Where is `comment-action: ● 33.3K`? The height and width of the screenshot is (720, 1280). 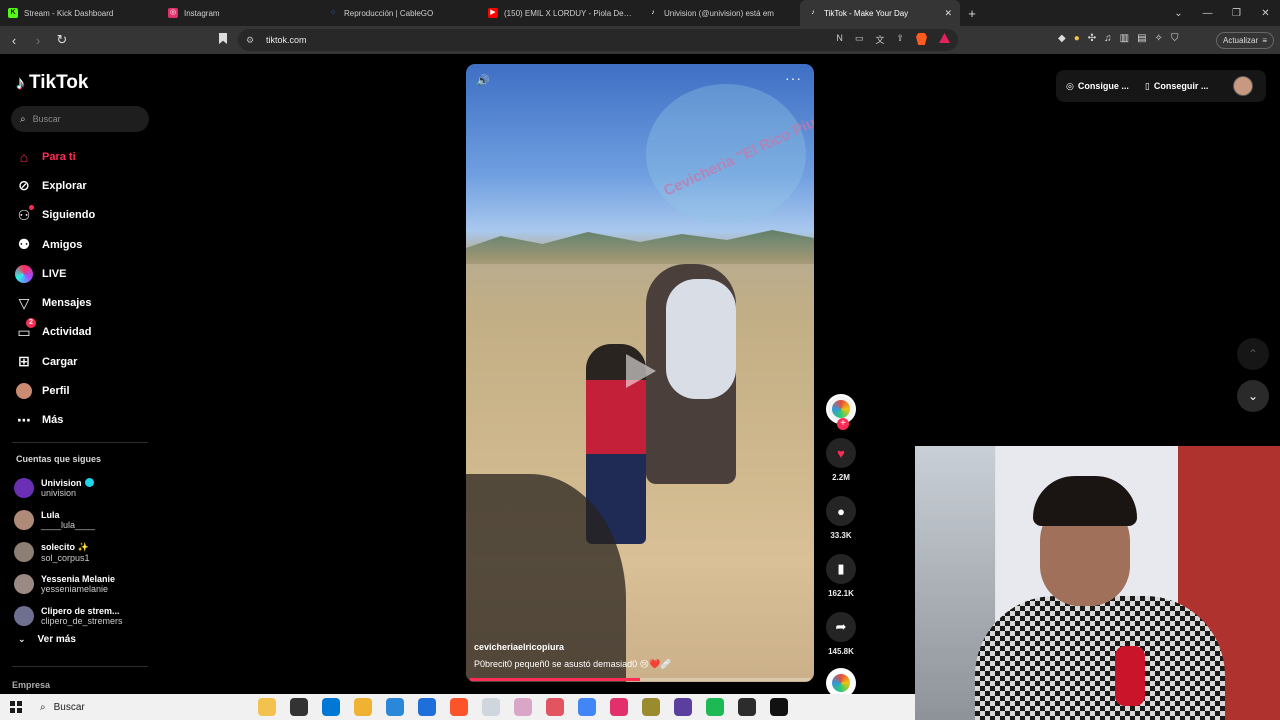 comment-action: ● 33.3K is located at coordinates (841, 518).